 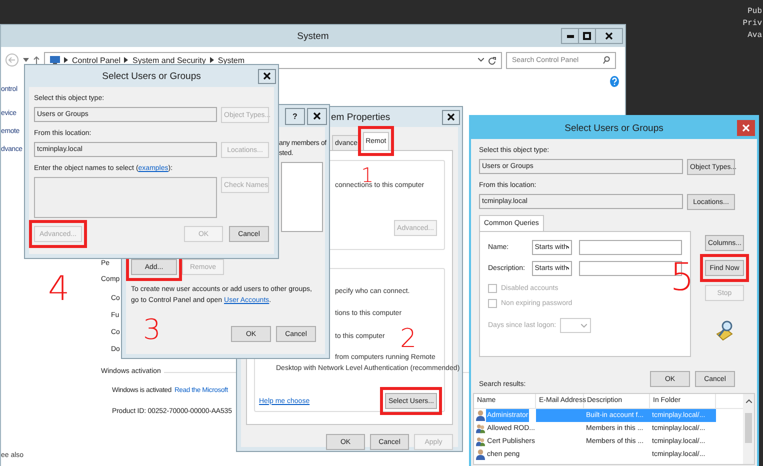 What do you see at coordinates (125, 197) in the screenshot?
I see `names-input` at bounding box center [125, 197].